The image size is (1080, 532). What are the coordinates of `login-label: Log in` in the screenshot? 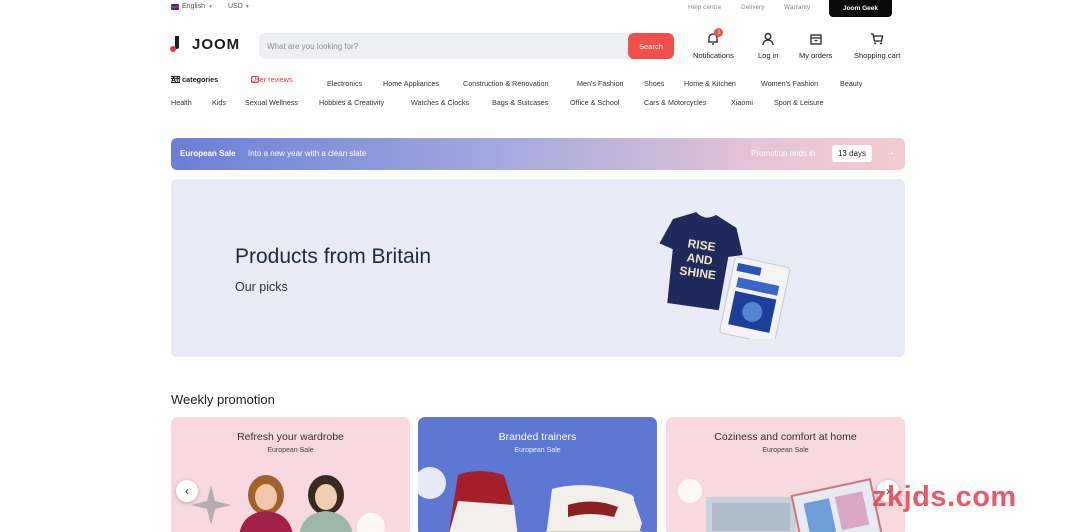 It's located at (768, 55).